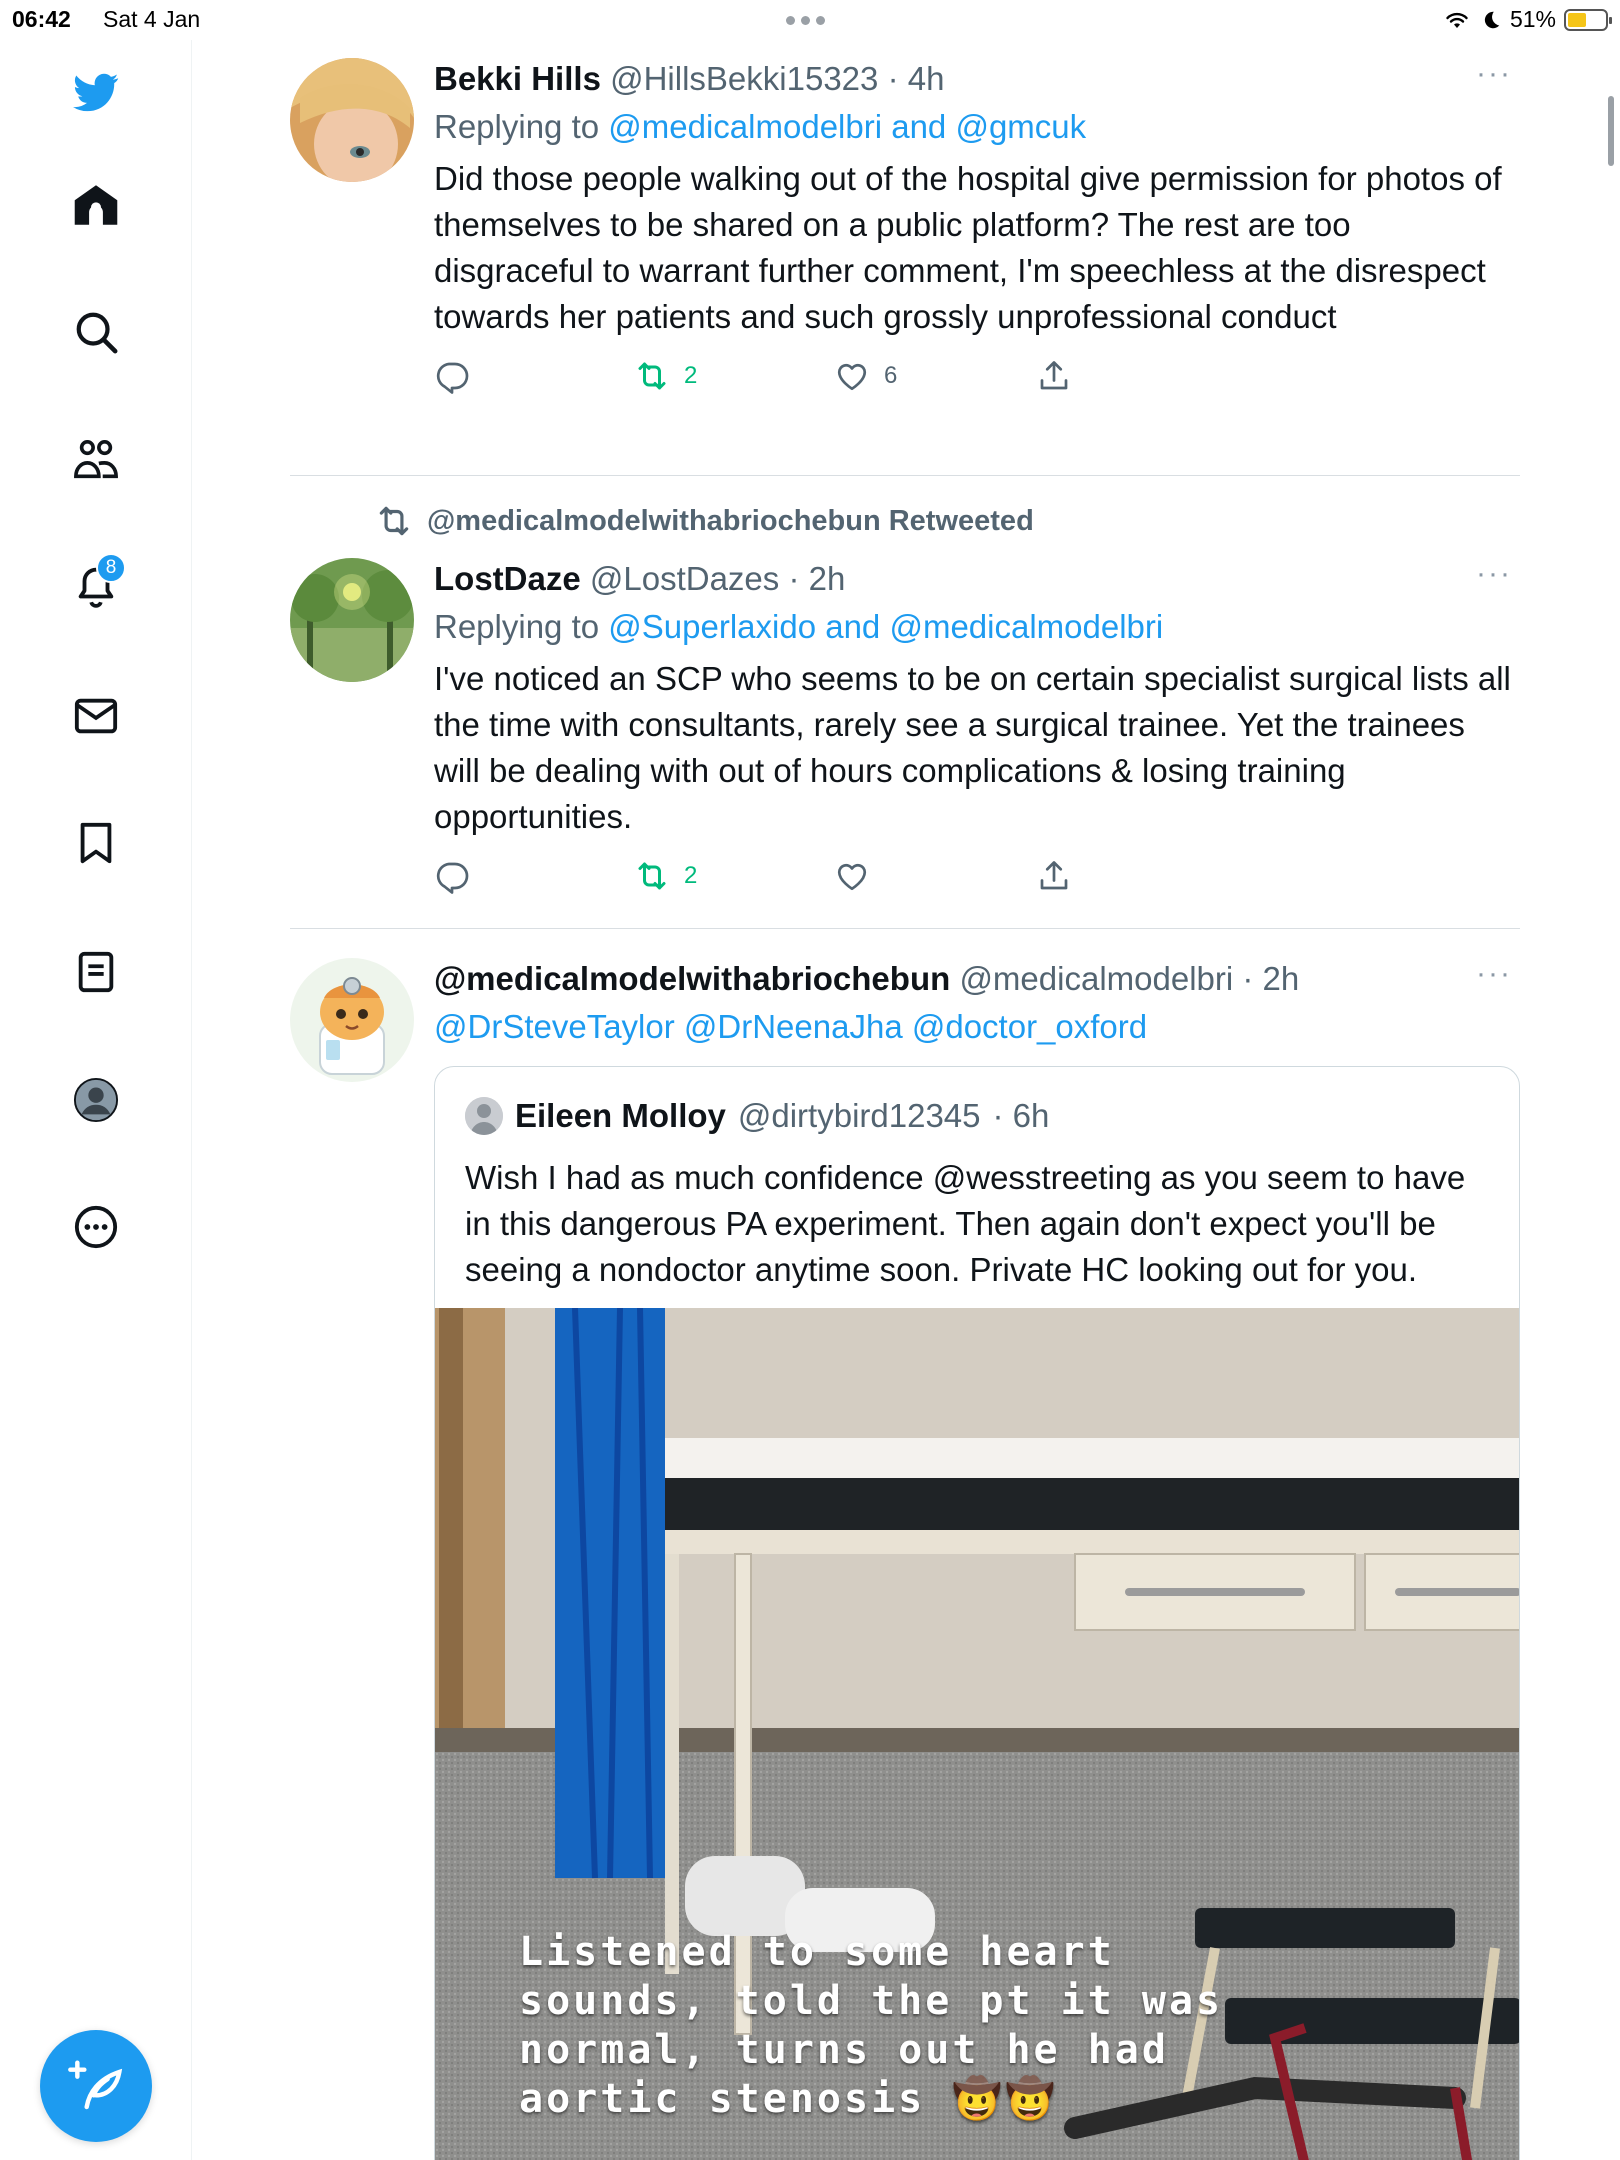 This screenshot has height=2160, width=1620. Describe the element at coordinates (1492, 19) in the screenshot. I see `moon-icon` at that location.